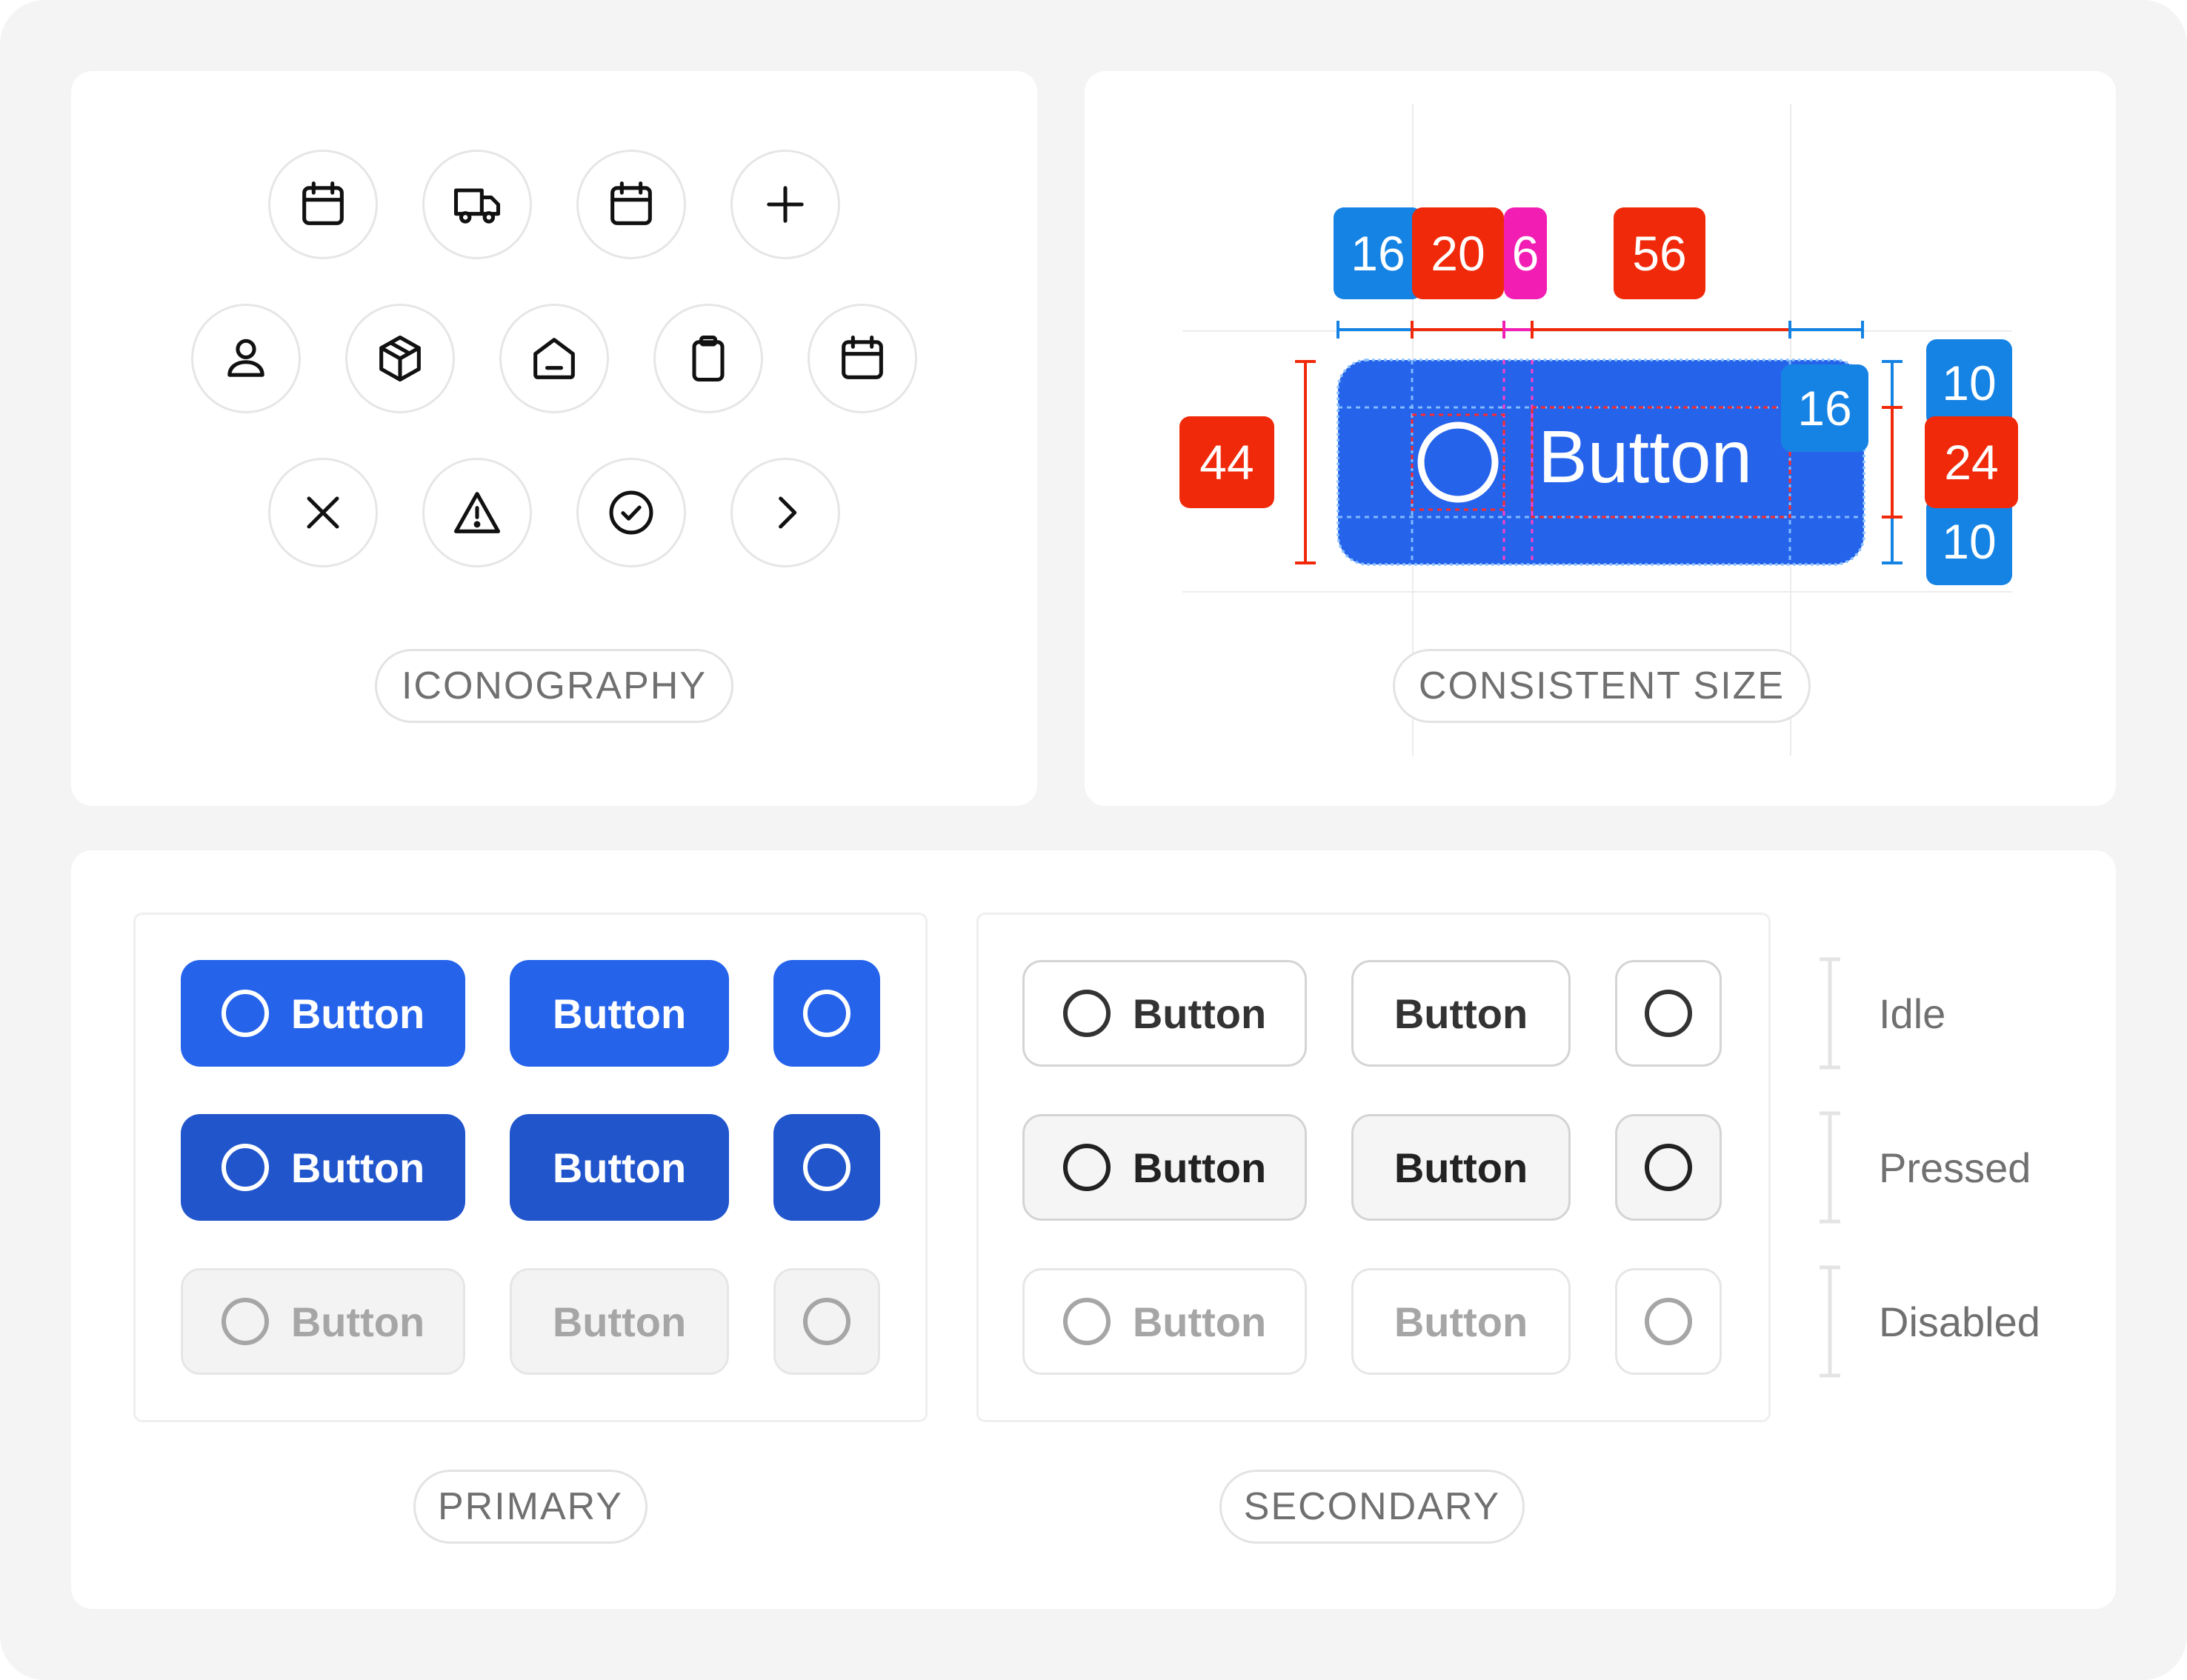 Image resolution: width=2187 pixels, height=1680 pixels. I want to click on secondary-icon-only-button-idle, so click(1668, 1013).